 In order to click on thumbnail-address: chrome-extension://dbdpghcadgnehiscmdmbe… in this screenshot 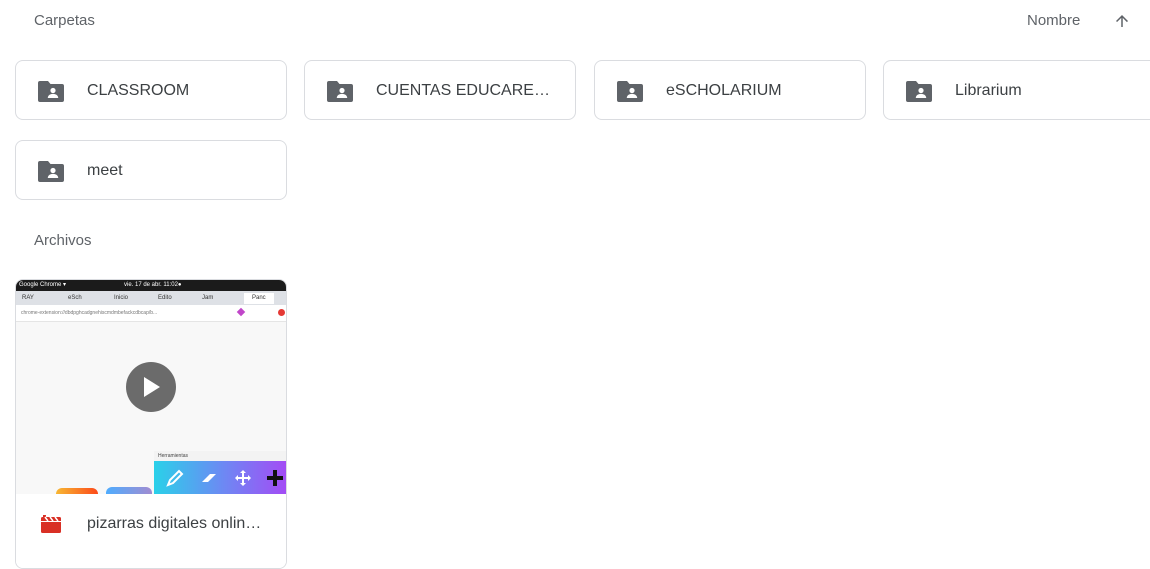, I will do `click(89, 313)`.